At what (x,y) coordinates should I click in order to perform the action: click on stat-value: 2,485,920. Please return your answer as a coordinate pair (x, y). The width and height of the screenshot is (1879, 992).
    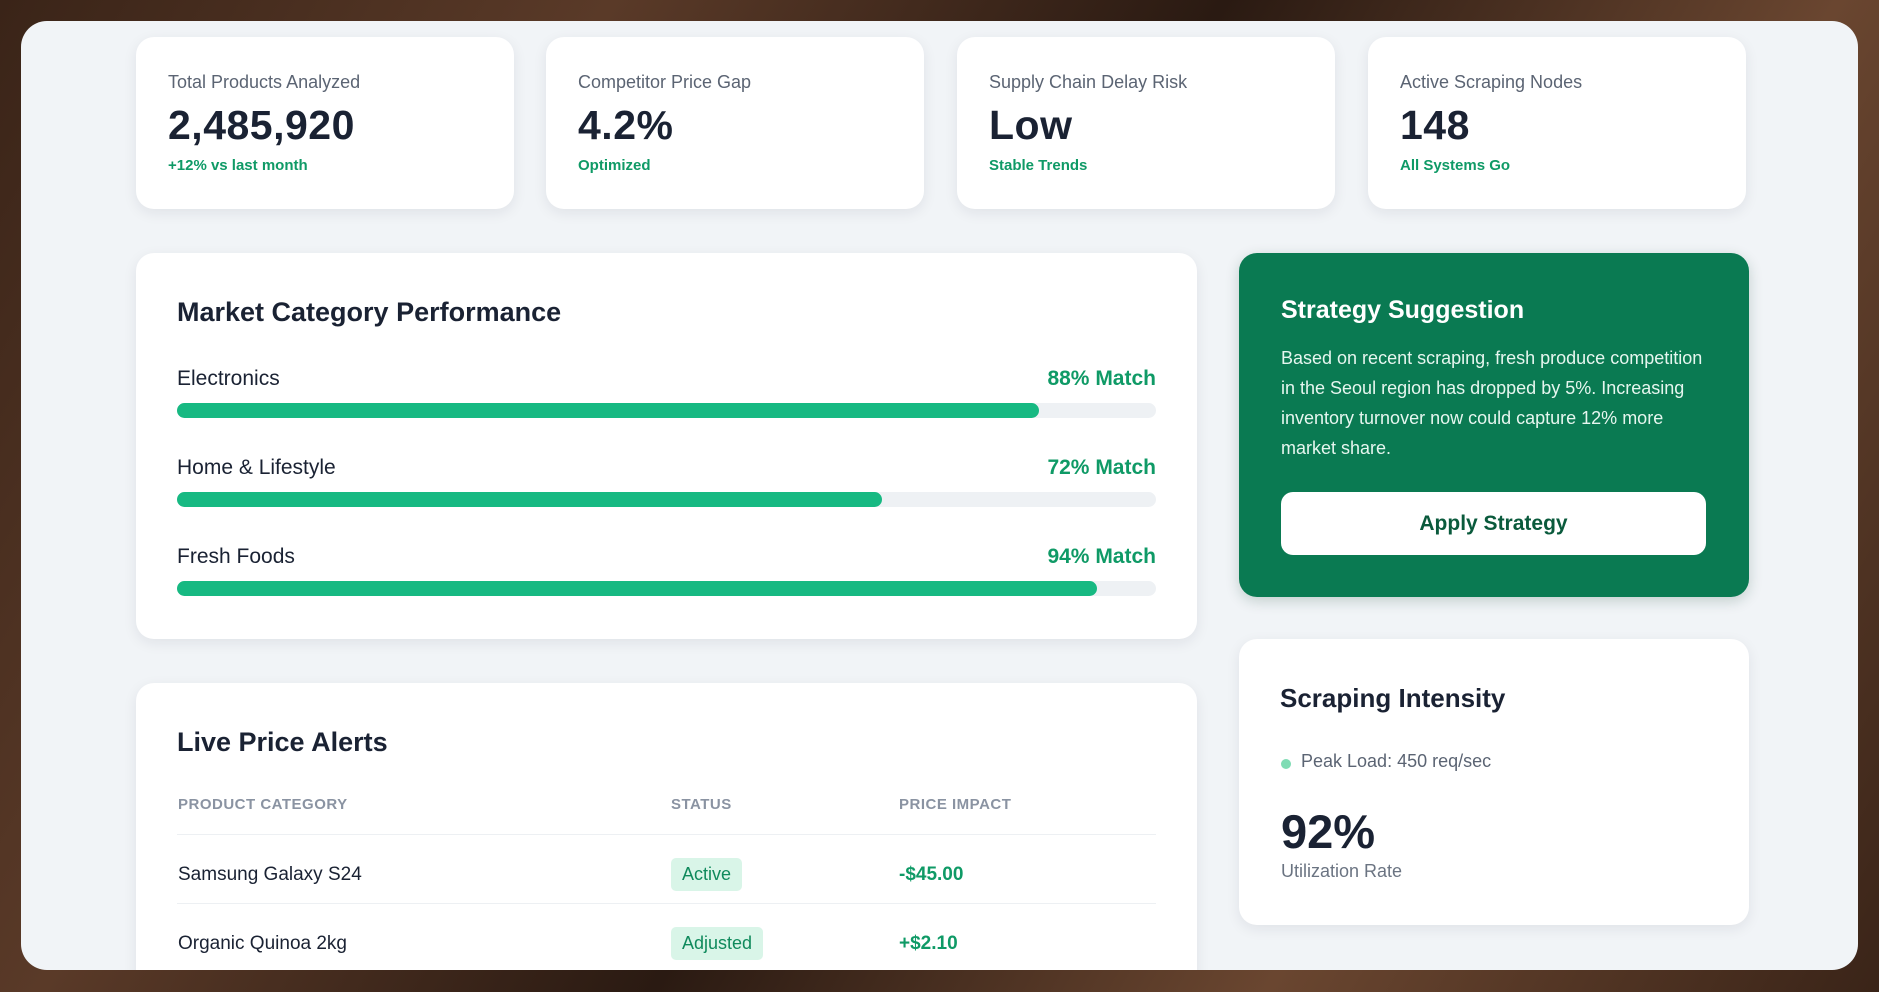
    Looking at the image, I should click on (261, 125).